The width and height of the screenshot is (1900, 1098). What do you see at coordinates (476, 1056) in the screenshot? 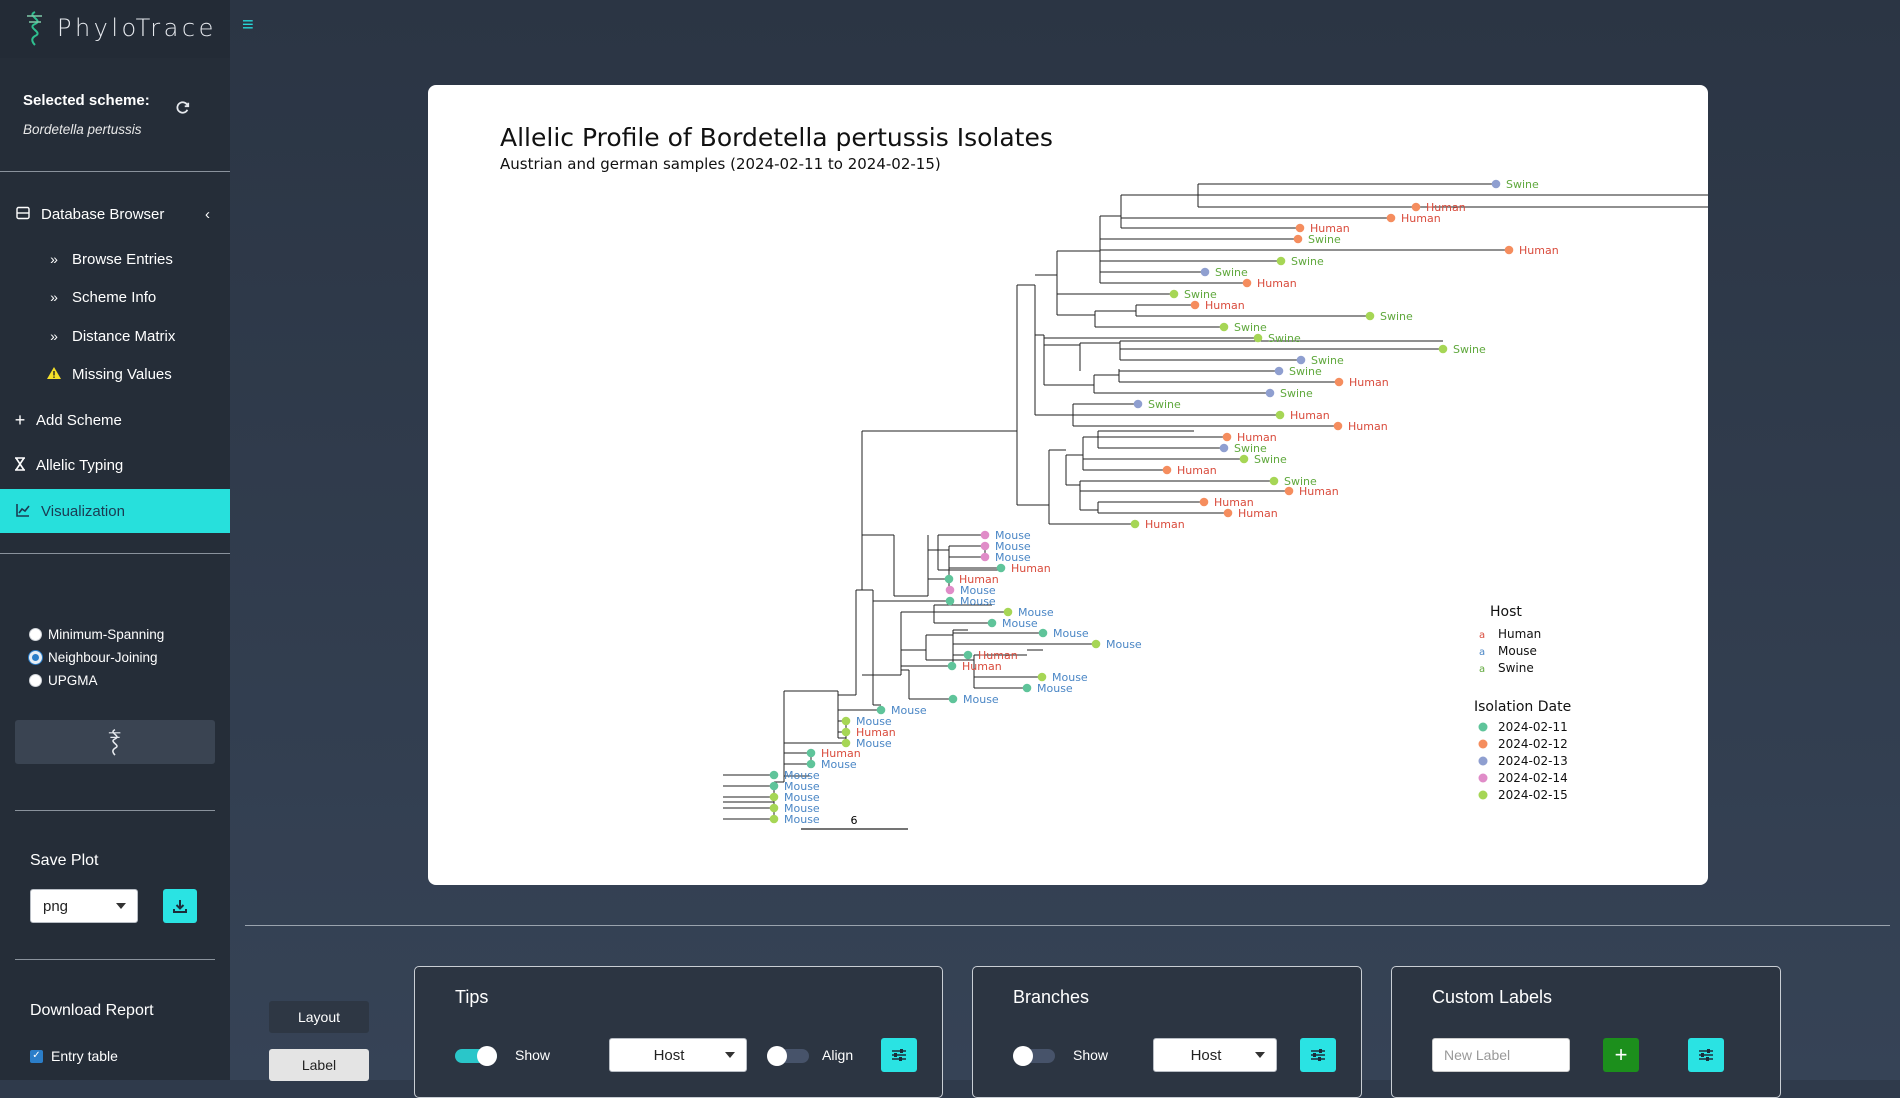
I see `tips-show-toggle` at bounding box center [476, 1056].